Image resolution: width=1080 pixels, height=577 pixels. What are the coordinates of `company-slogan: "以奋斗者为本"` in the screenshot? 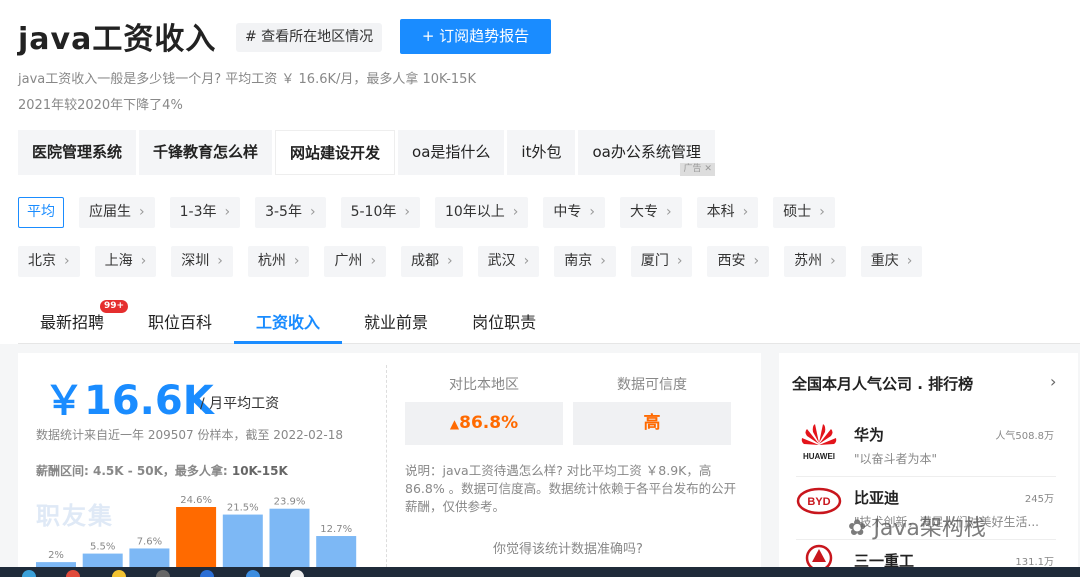 It's located at (896, 459).